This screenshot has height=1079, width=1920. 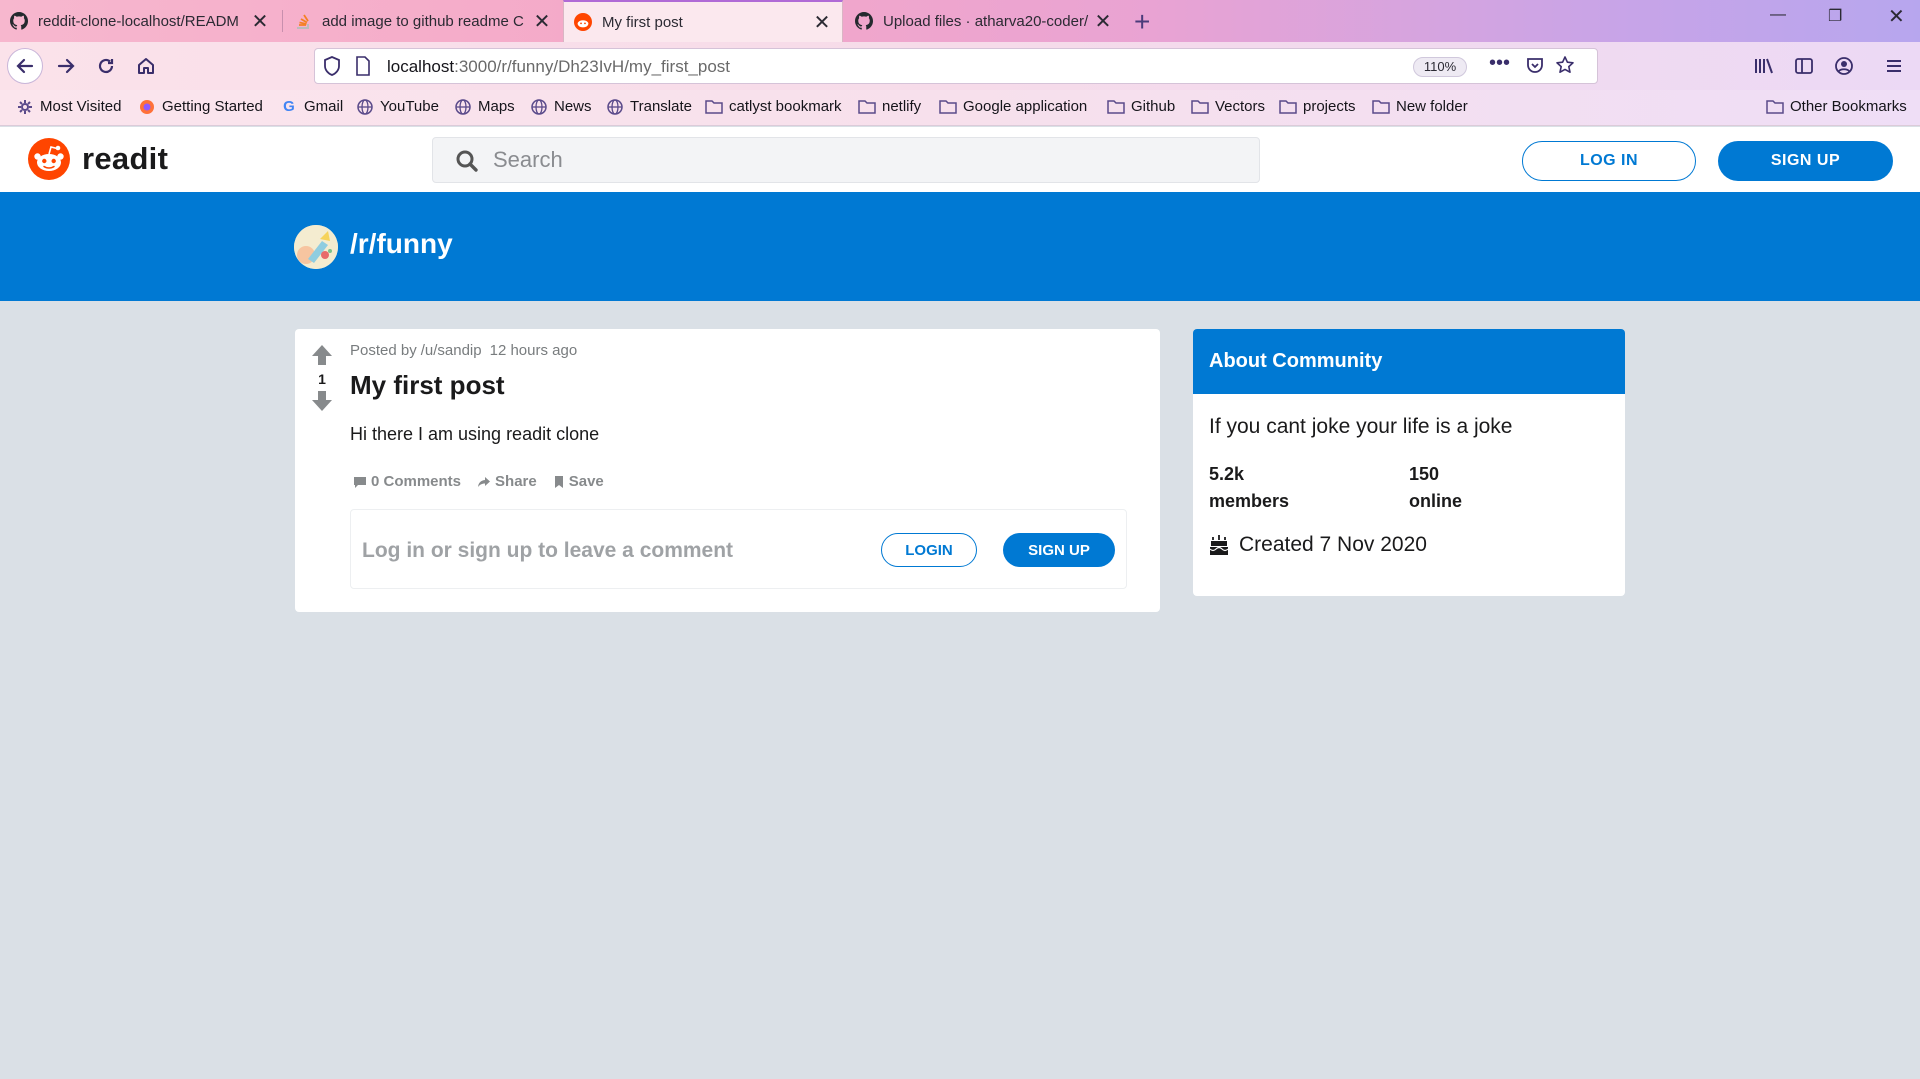 I want to click on other-bookmarks: Other Bookmarks, so click(x=1836, y=106).